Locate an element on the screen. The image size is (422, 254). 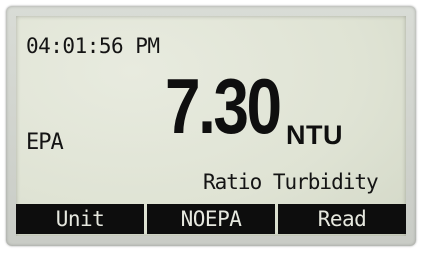
noepa-softkey: NOEPA is located at coordinates (211, 219).